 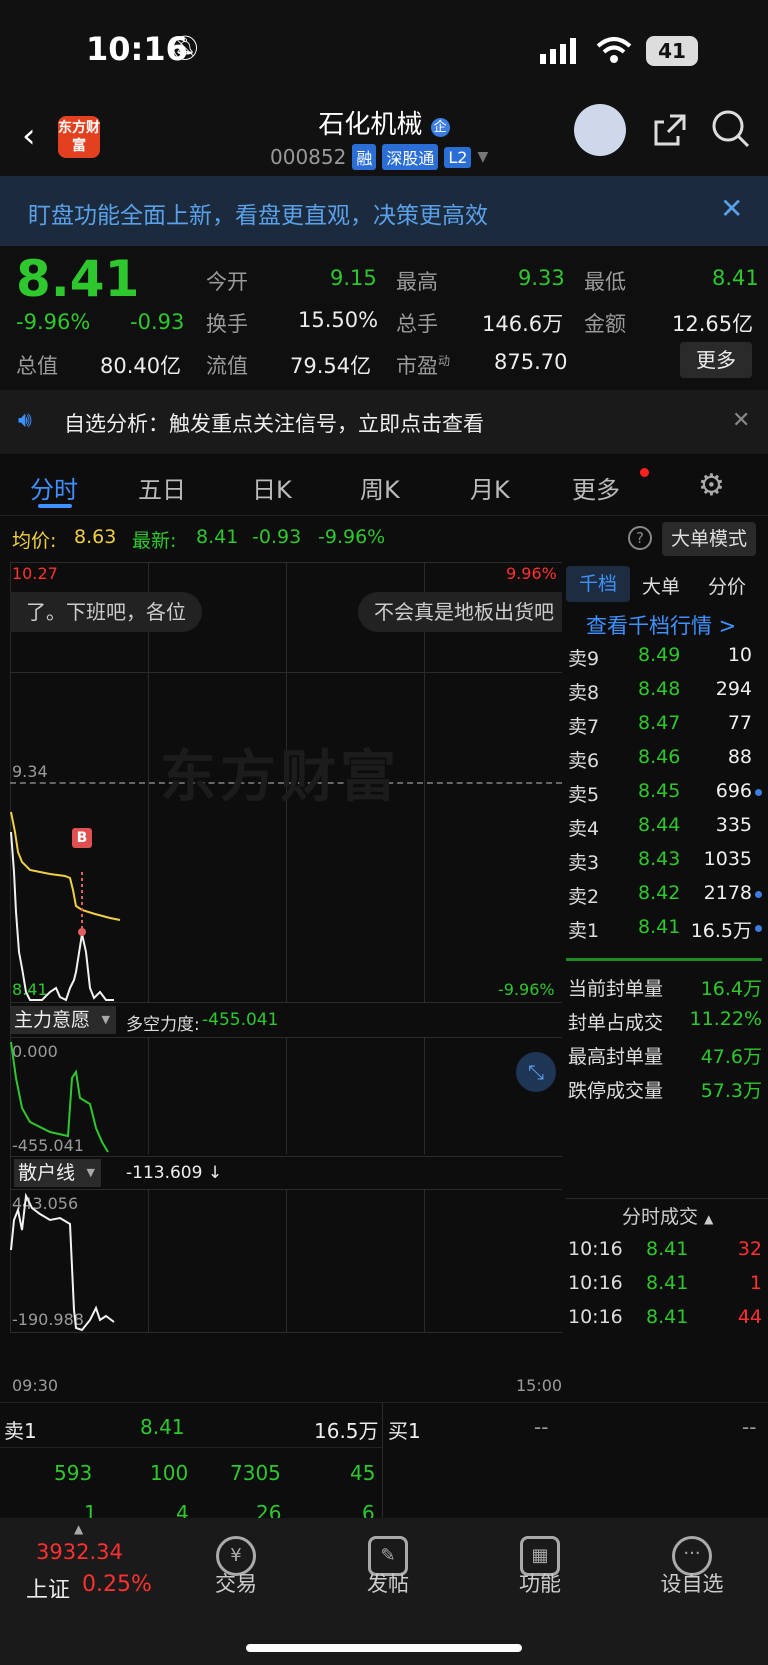 What do you see at coordinates (733, 689) in the screenshot?
I see `ask-volume: 294` at bounding box center [733, 689].